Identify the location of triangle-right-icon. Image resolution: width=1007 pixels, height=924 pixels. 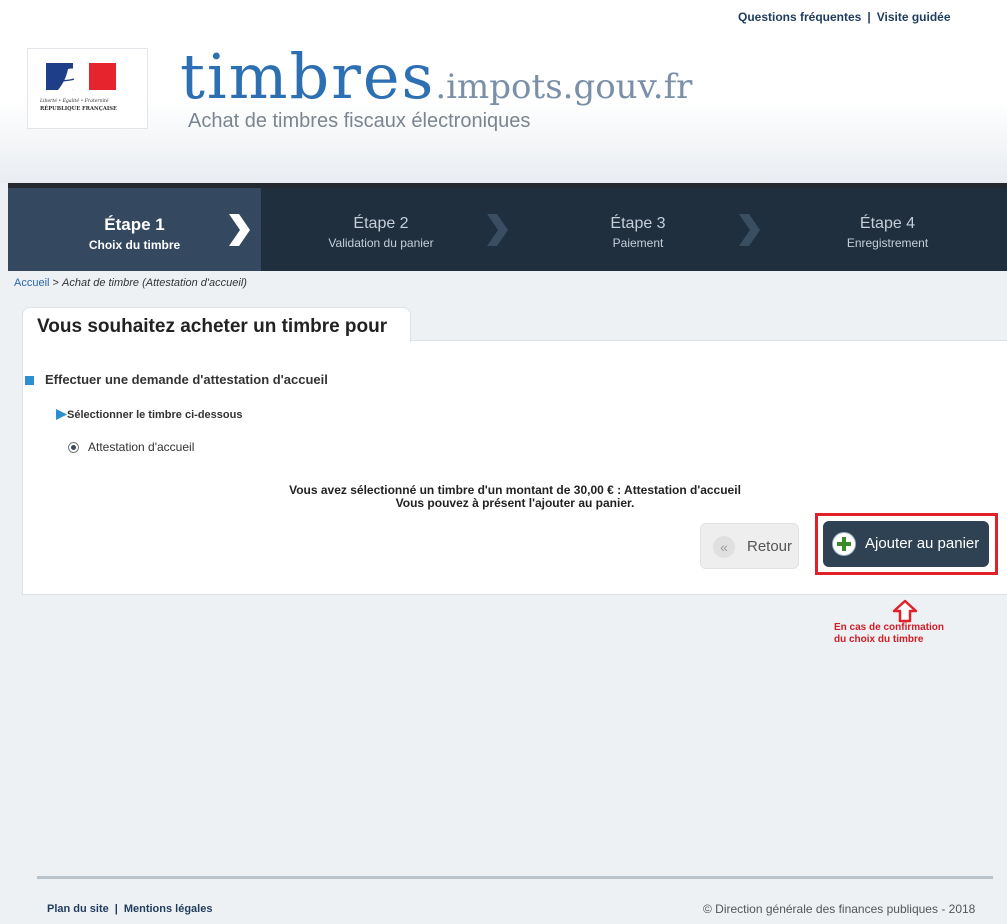
(61, 414).